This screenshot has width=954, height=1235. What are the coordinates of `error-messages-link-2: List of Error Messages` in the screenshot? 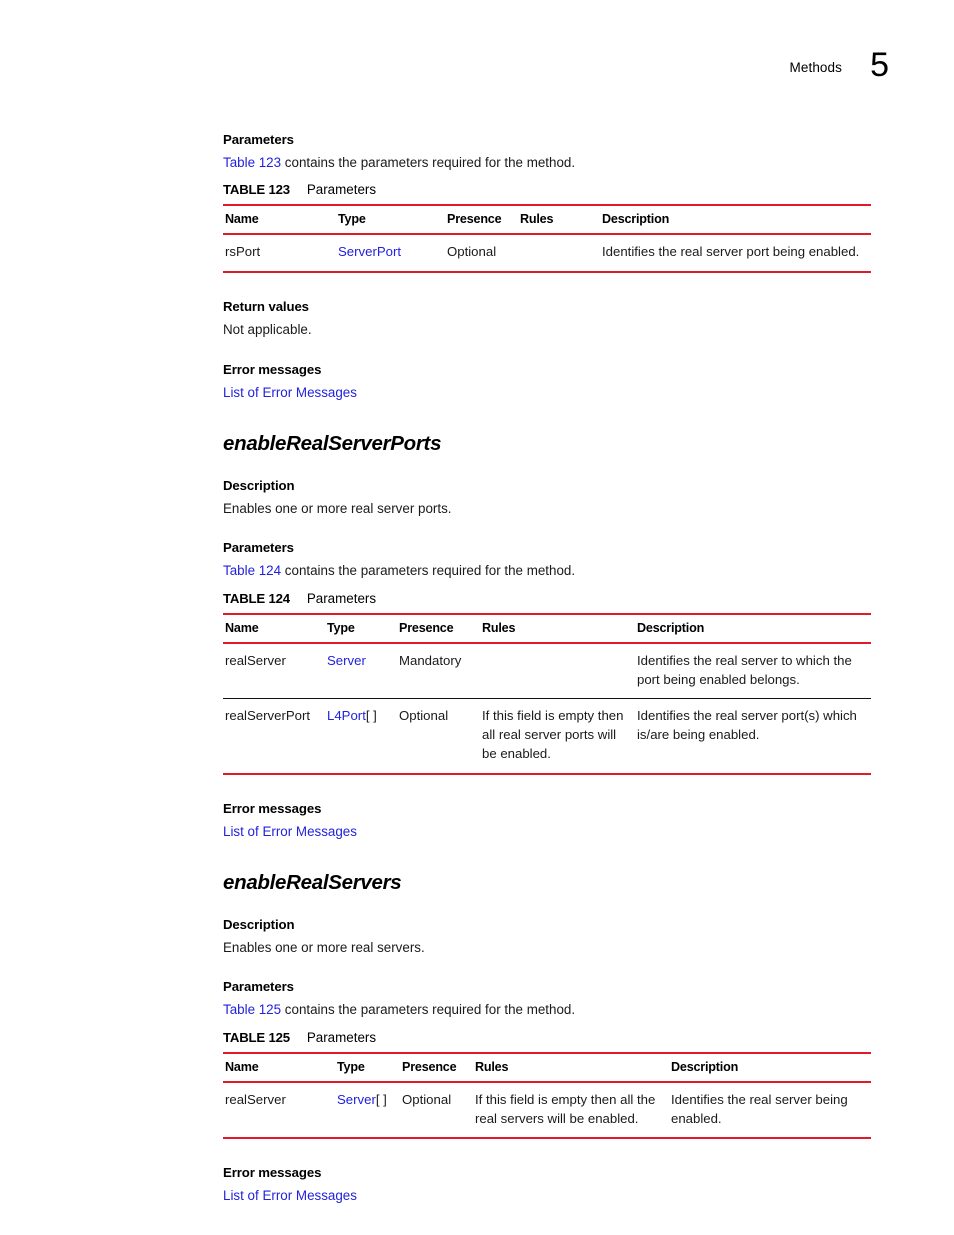 It's located at (547, 831).